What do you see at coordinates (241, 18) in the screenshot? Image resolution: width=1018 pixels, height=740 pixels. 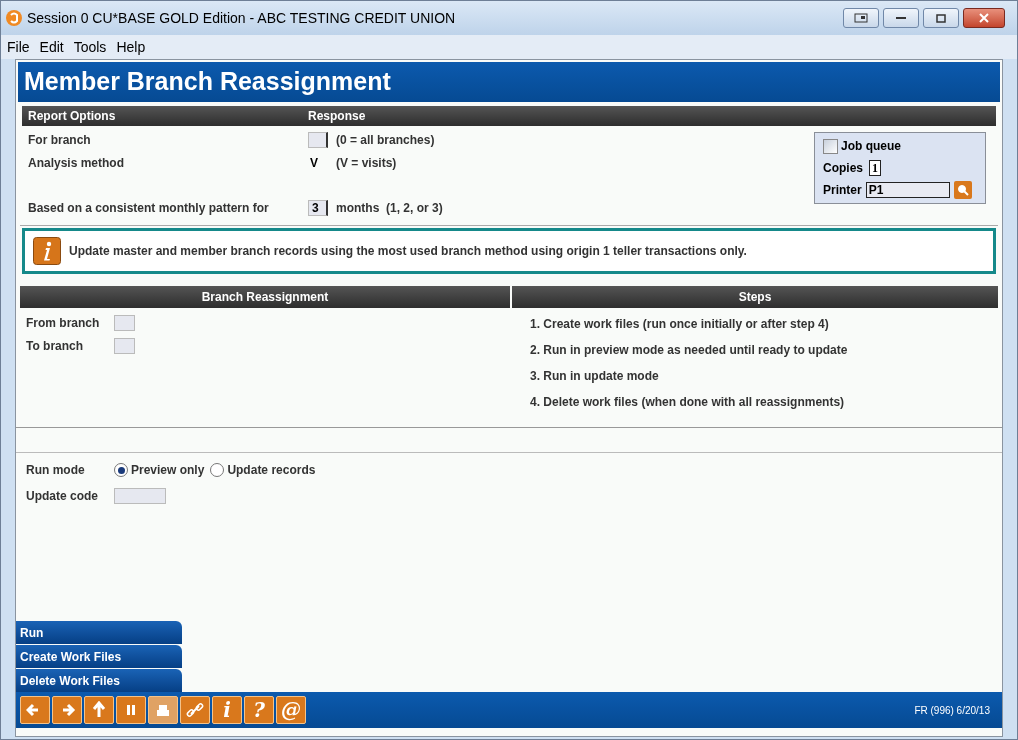 I see `window-title: Session 0 CU*BASE GOLD Edition - ABC TESTING CREDIT UNION` at bounding box center [241, 18].